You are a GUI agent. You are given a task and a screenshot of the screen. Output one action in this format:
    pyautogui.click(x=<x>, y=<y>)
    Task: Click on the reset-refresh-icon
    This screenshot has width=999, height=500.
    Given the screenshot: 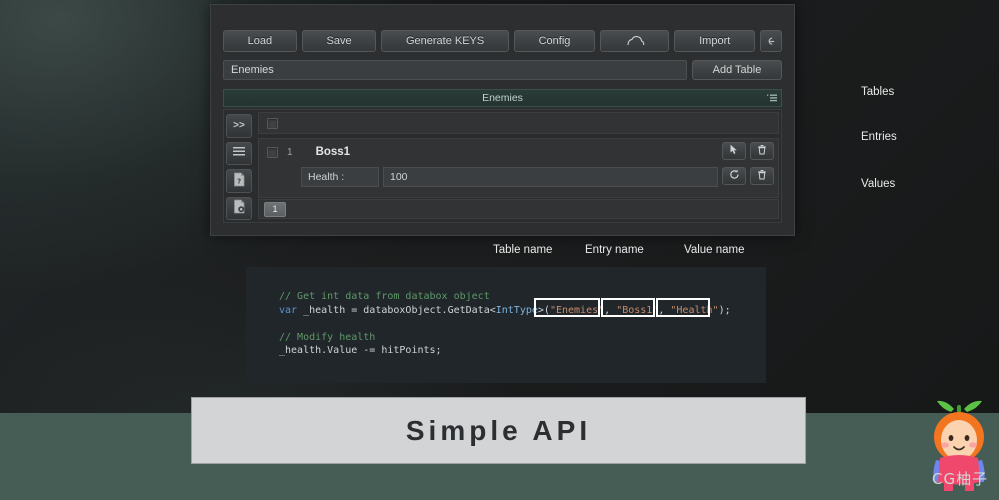 What is the action you would take?
    pyautogui.click(x=734, y=176)
    